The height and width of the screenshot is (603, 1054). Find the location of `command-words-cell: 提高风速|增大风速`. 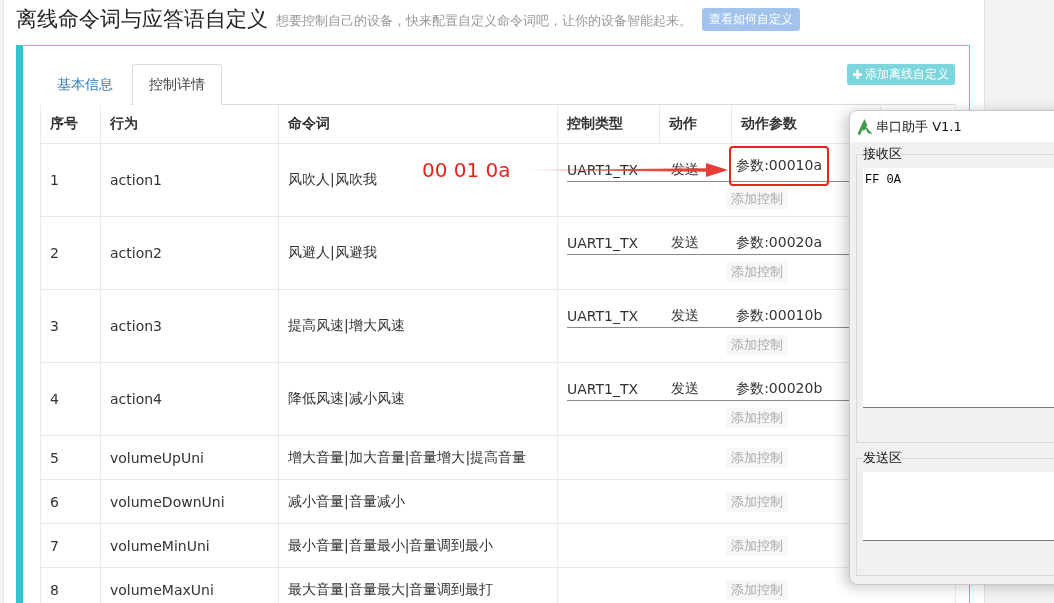

command-words-cell: 提高风速|增大风速 is located at coordinates (418, 326).